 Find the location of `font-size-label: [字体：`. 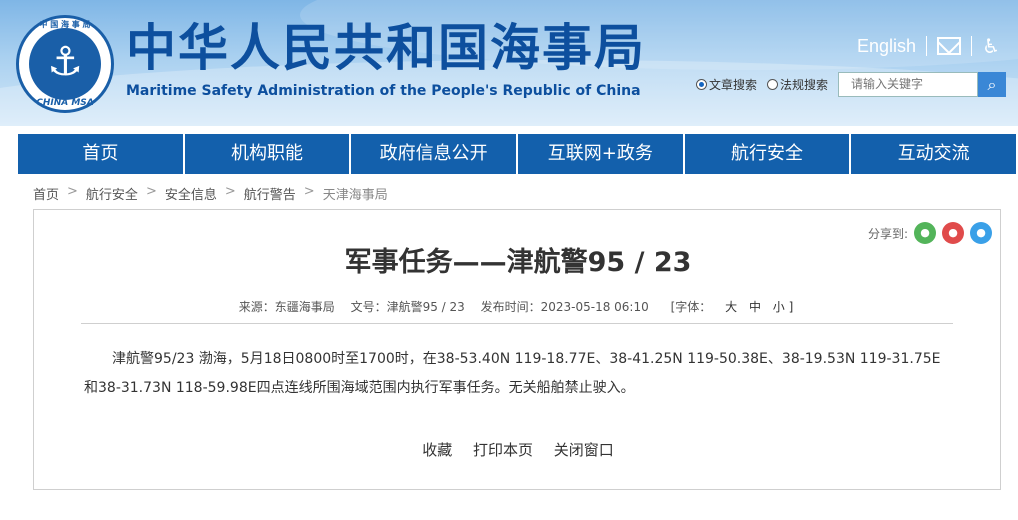

font-size-label: [字体： is located at coordinates (691, 307).